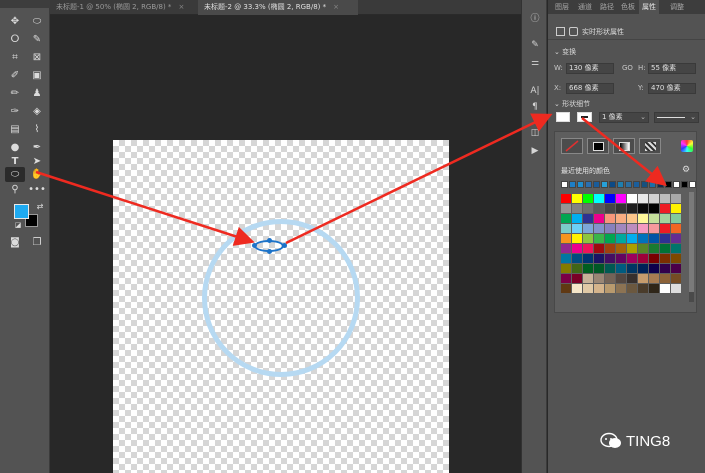  I want to click on pattern-button, so click(650, 146).